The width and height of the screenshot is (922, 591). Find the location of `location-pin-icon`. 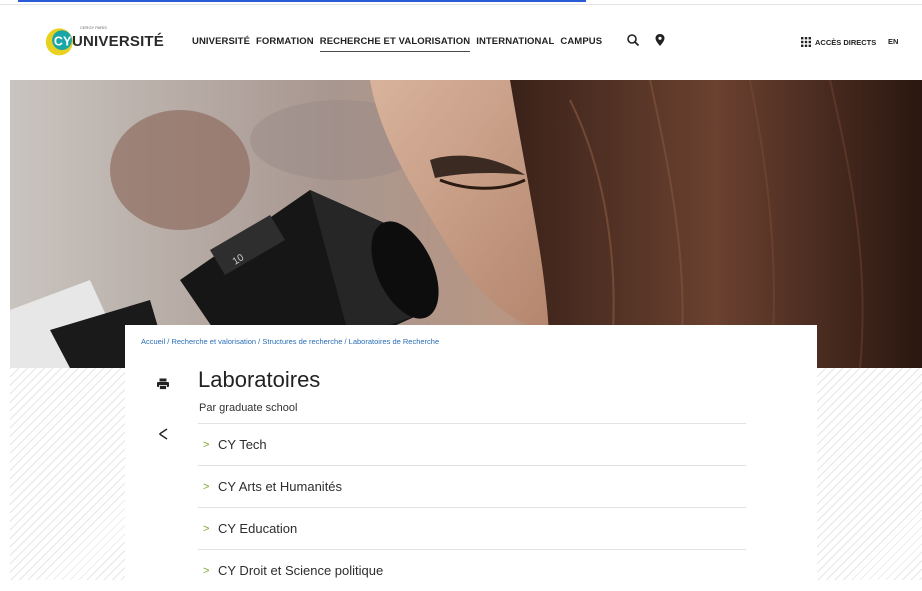

location-pin-icon is located at coordinates (660, 40).